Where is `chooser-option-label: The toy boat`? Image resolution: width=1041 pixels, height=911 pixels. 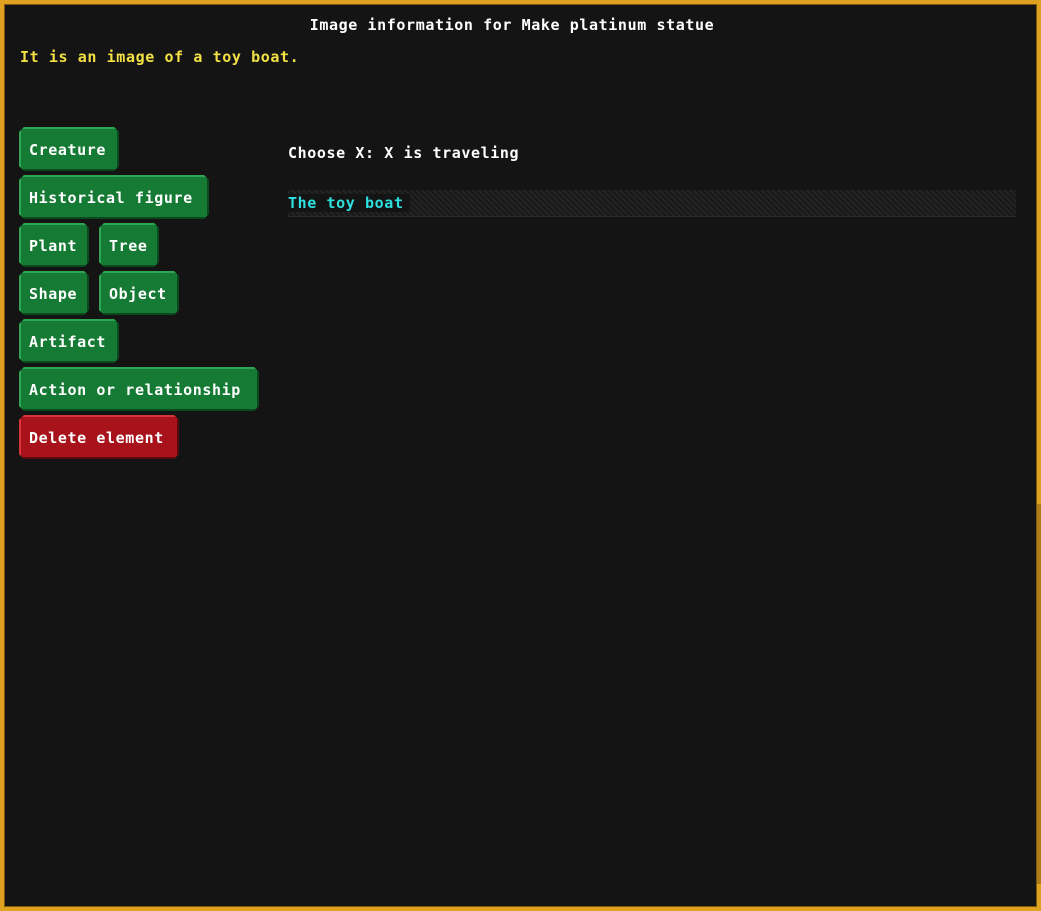 chooser-option-label: The toy boat is located at coordinates (349, 203).